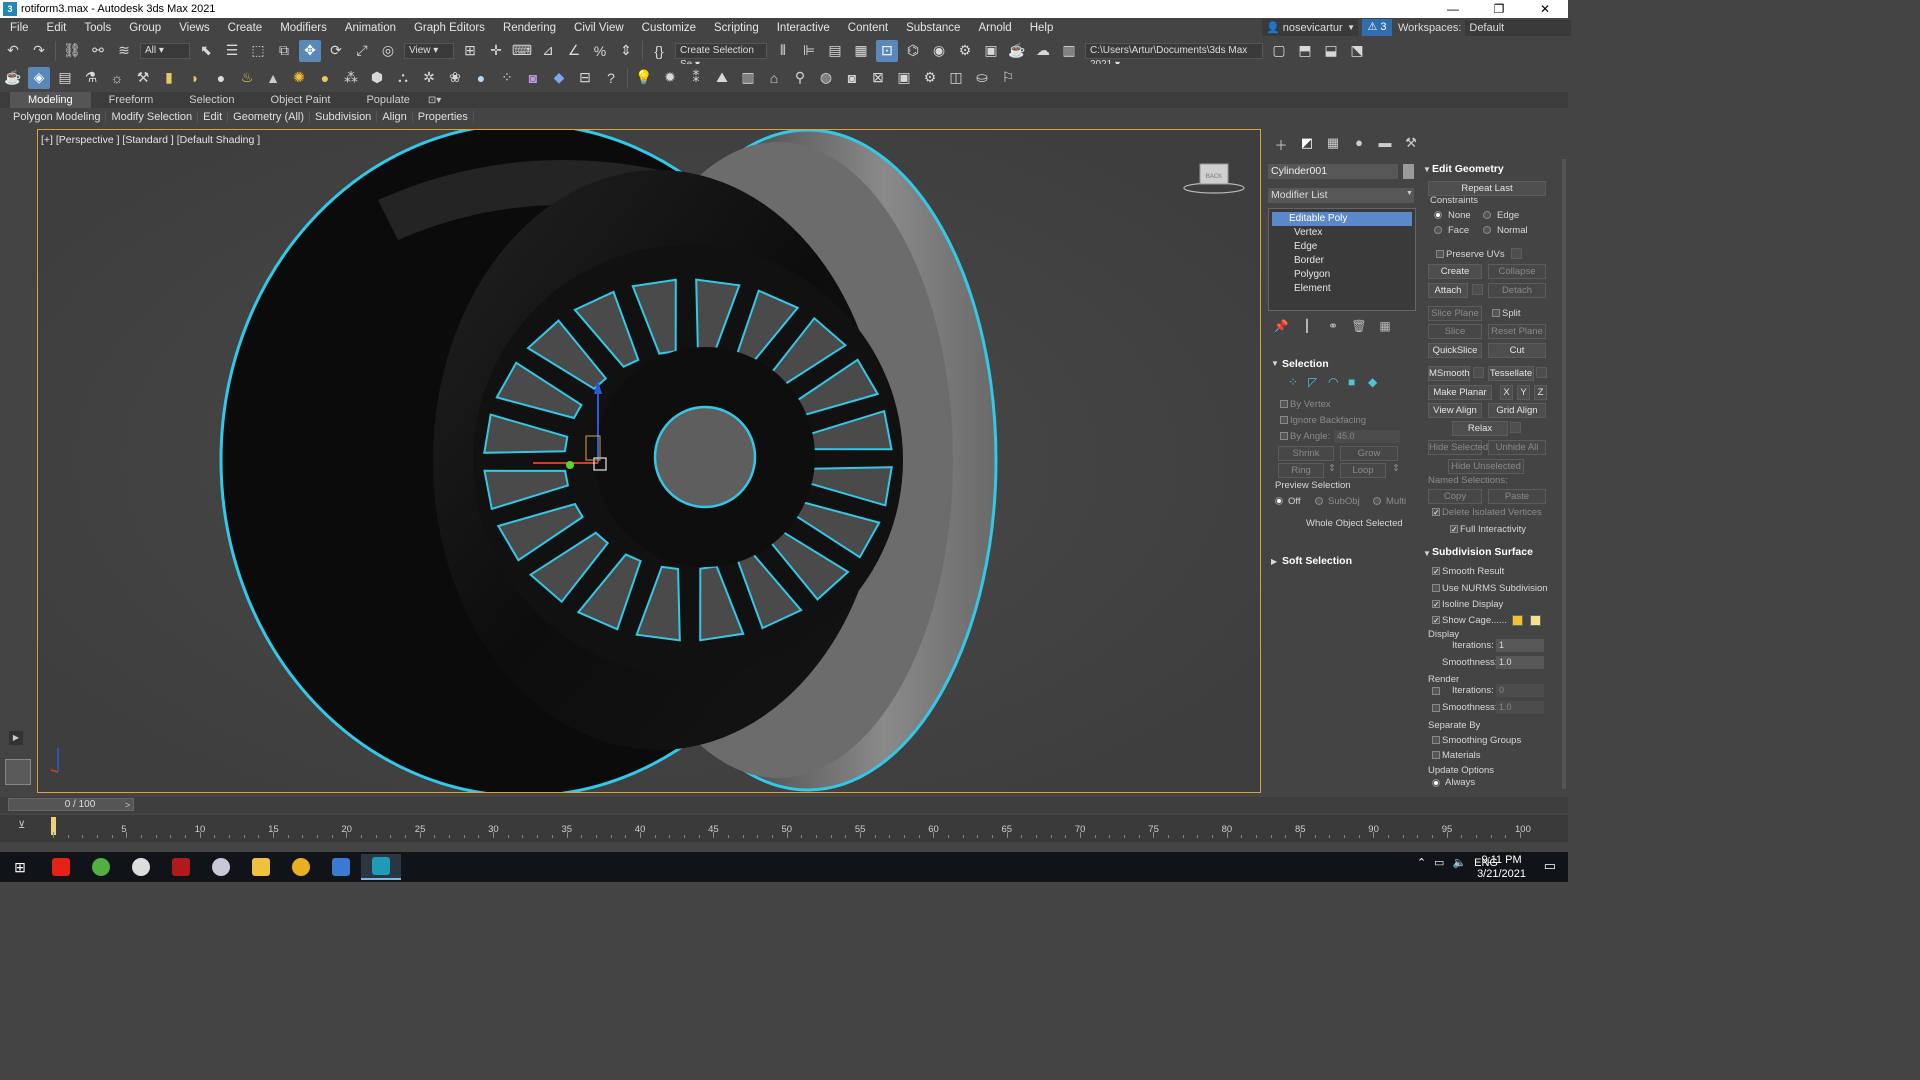 Image resolution: width=1920 pixels, height=1080 pixels. What do you see at coordinates (852, 78) in the screenshot?
I see `arnold-camera-icon: ◙` at bounding box center [852, 78].